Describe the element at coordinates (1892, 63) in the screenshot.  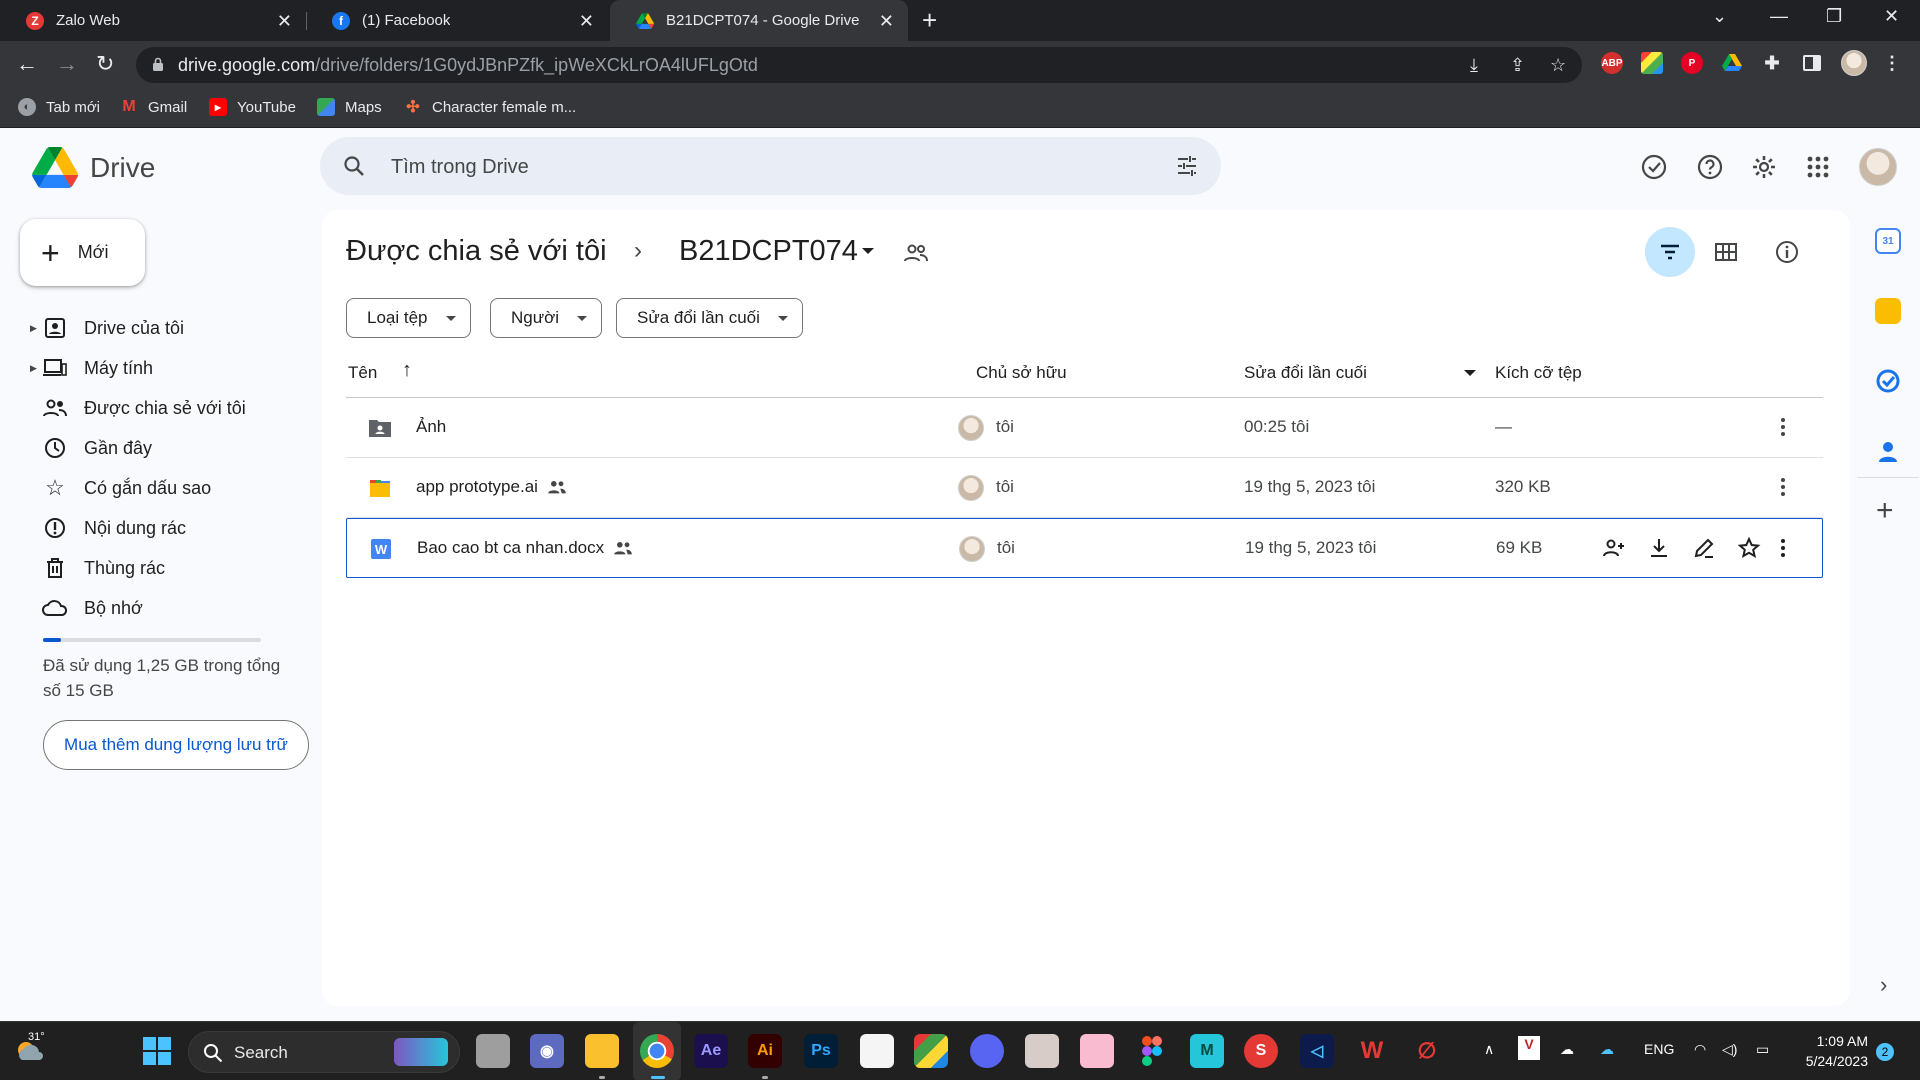
I see `chrome-menu-icon: ⋮` at that location.